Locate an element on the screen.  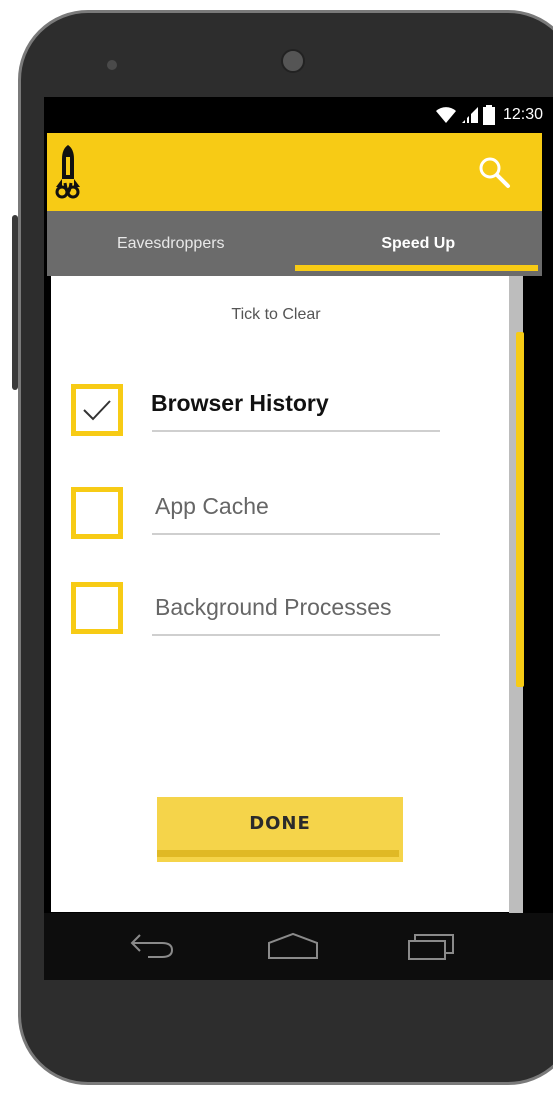
scrollbar-thumb is located at coordinates (520, 509).